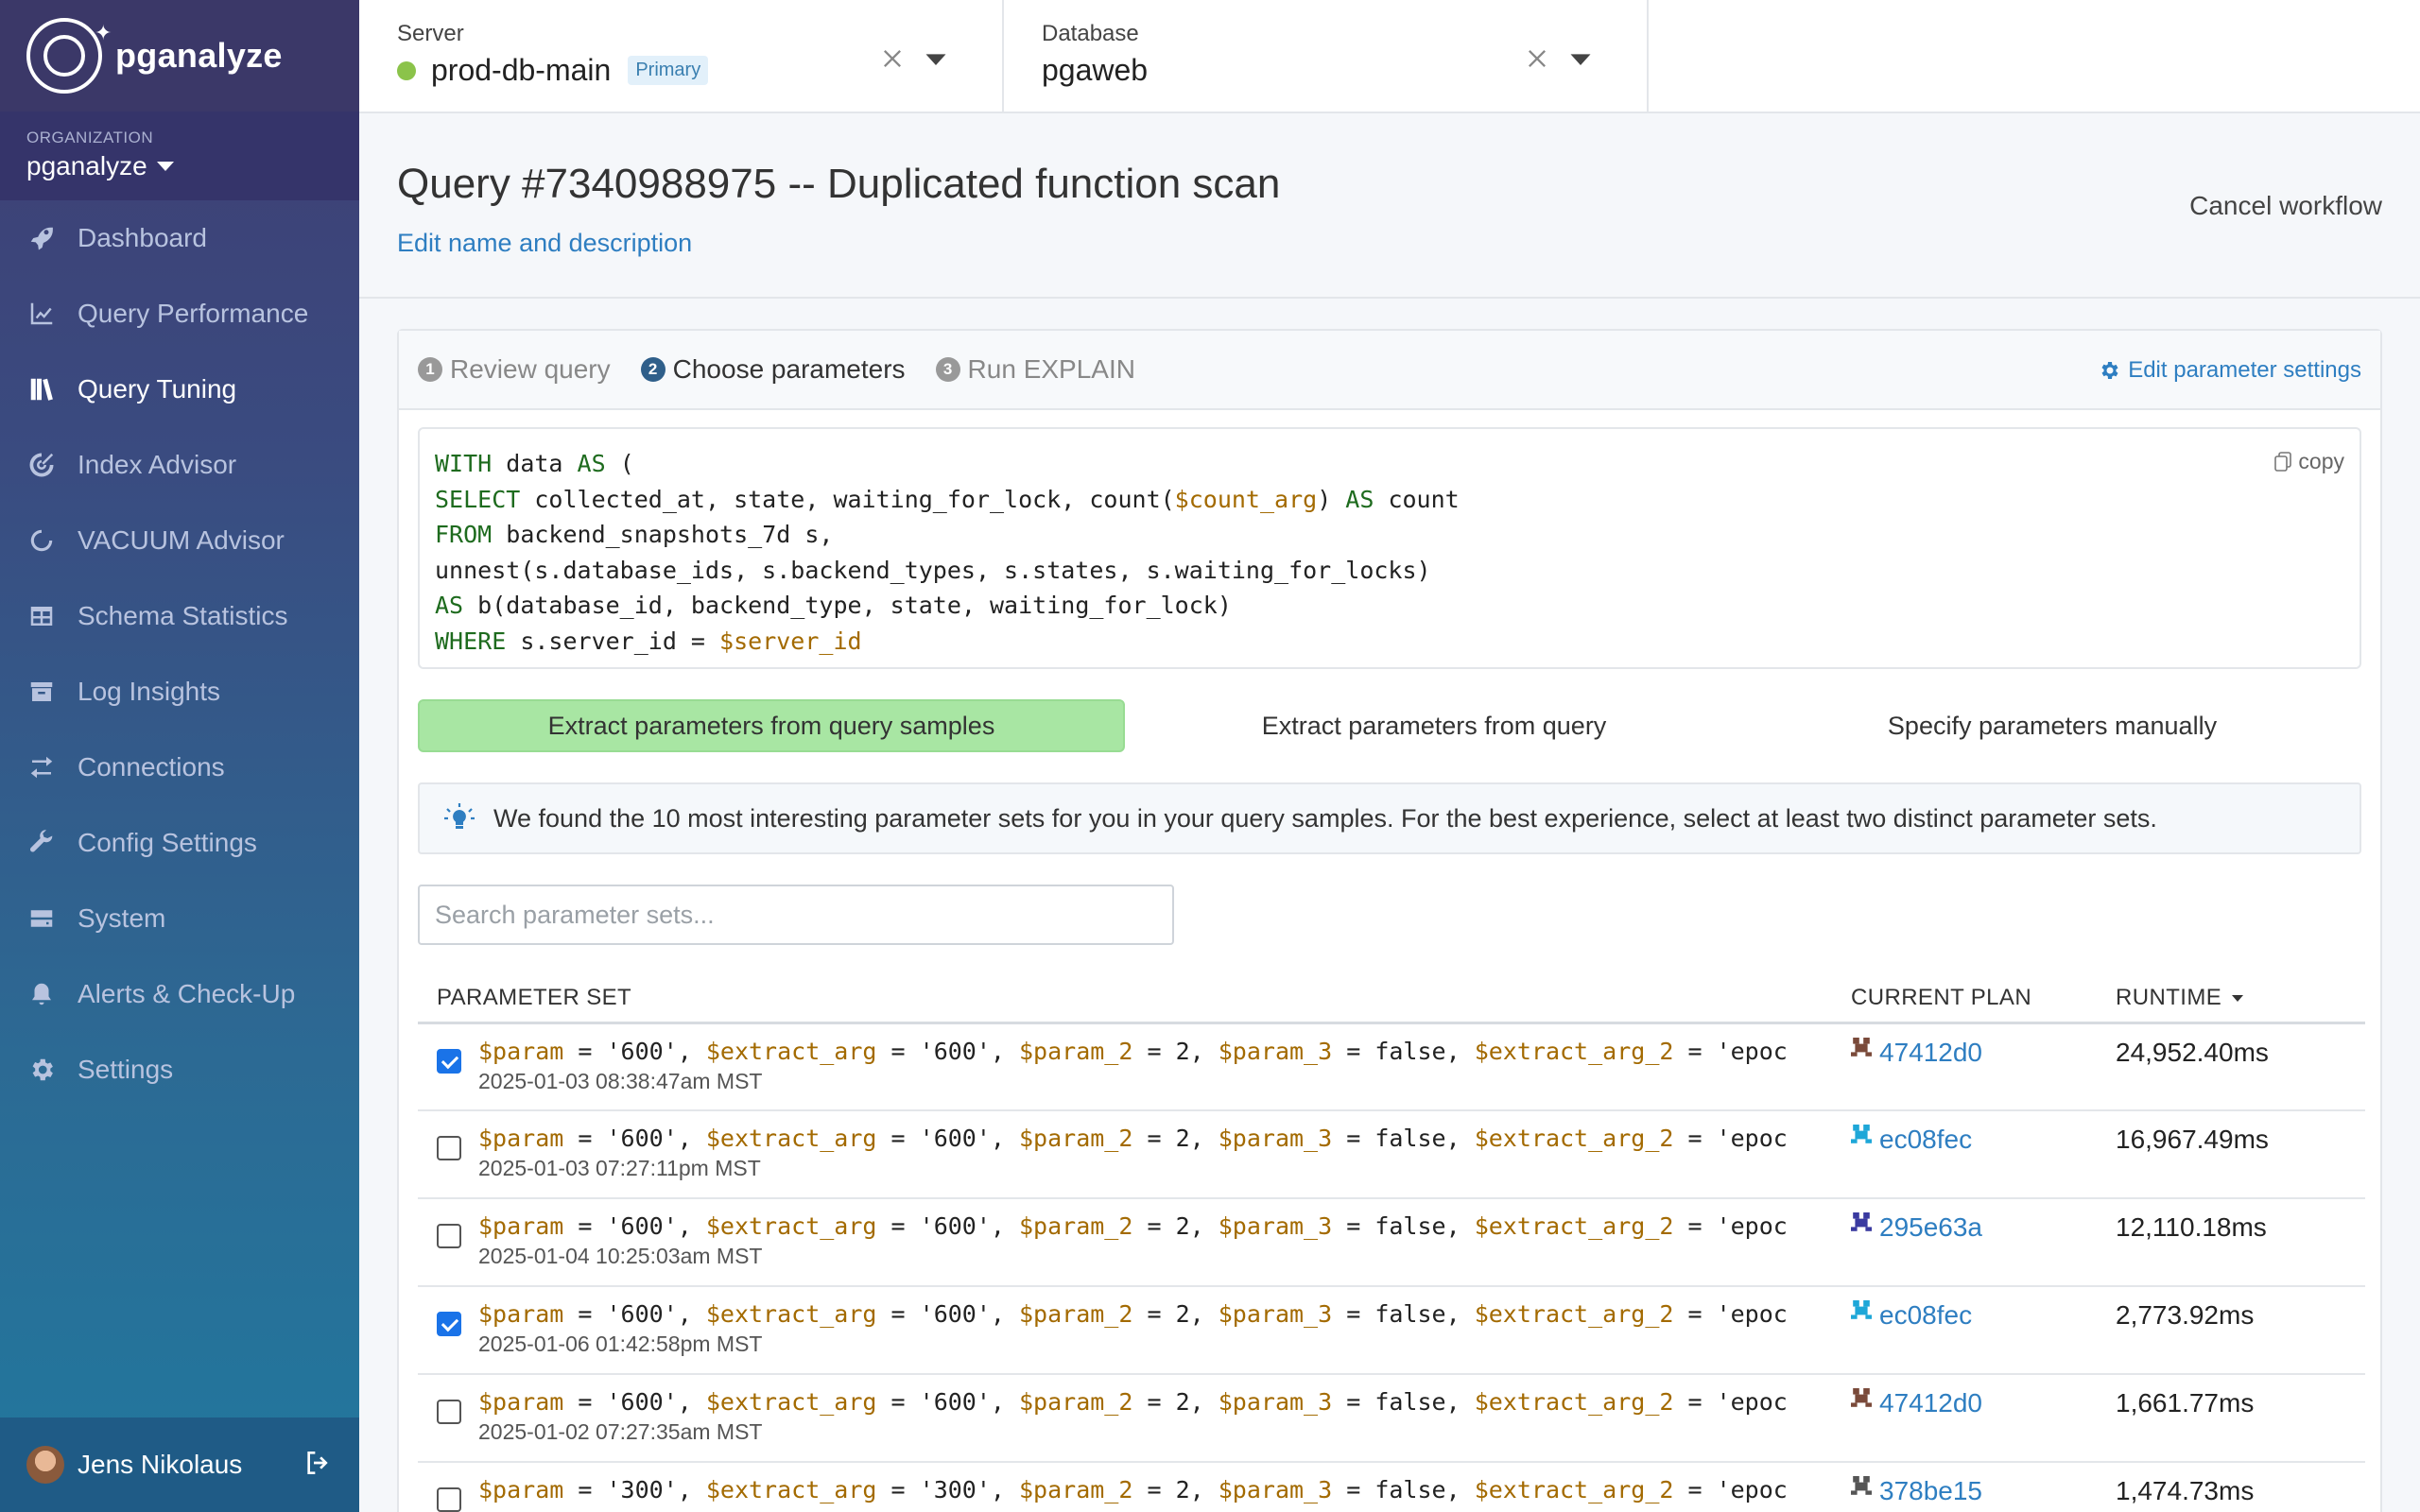  I want to click on sidebar-item-system: System, so click(179, 918).